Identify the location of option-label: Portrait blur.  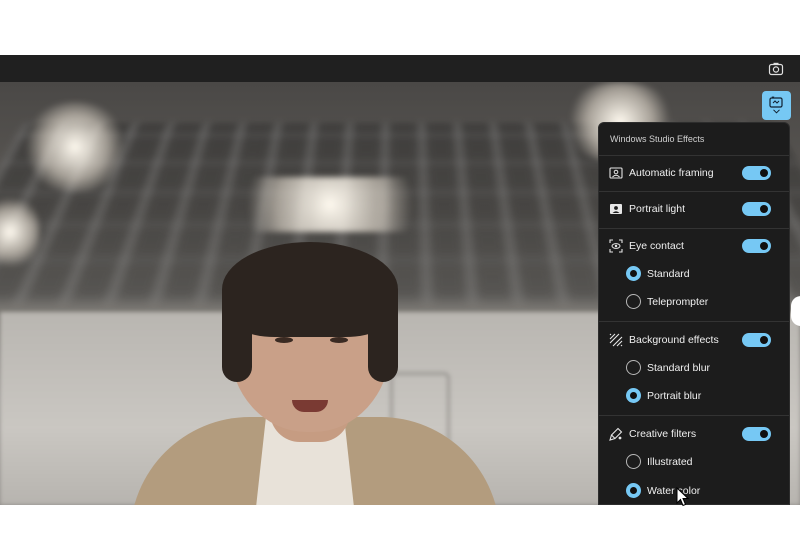
(674, 396).